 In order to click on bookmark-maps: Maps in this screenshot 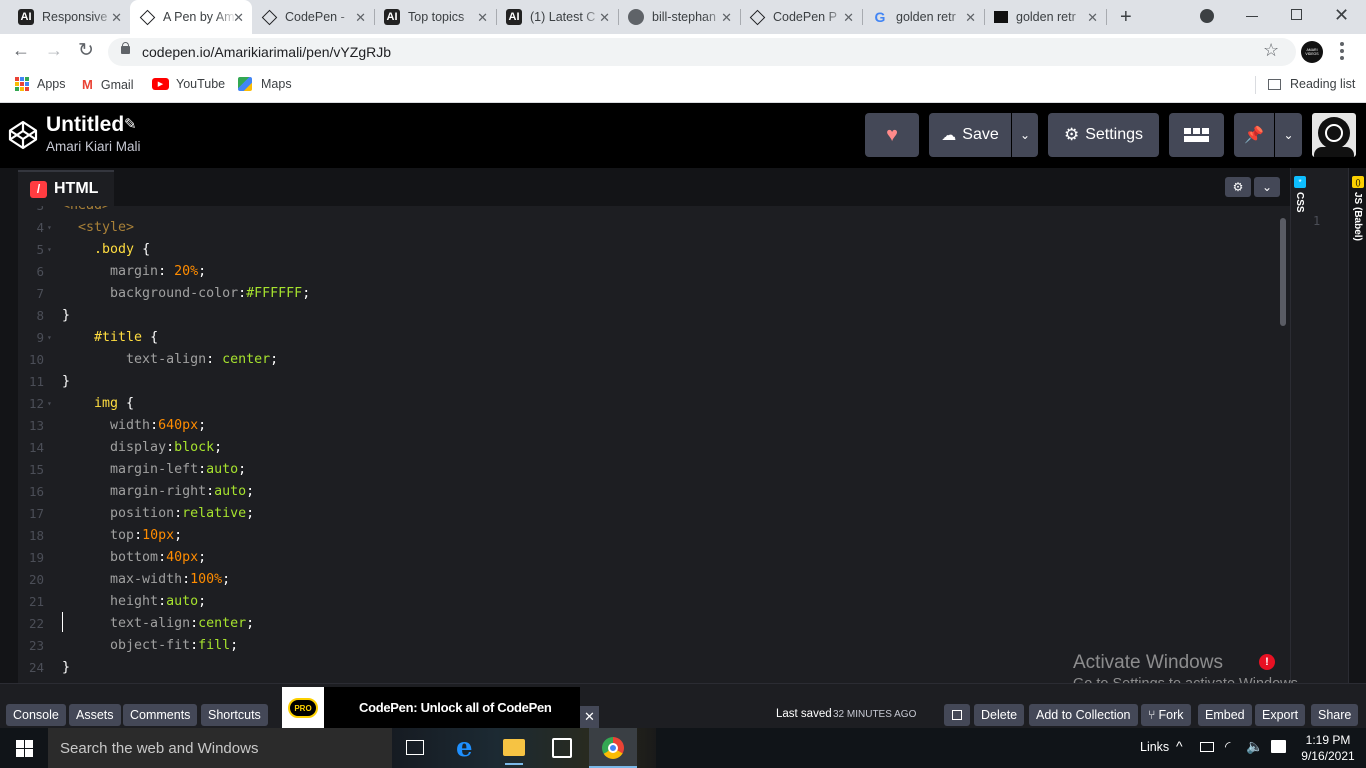, I will do `click(265, 84)`.